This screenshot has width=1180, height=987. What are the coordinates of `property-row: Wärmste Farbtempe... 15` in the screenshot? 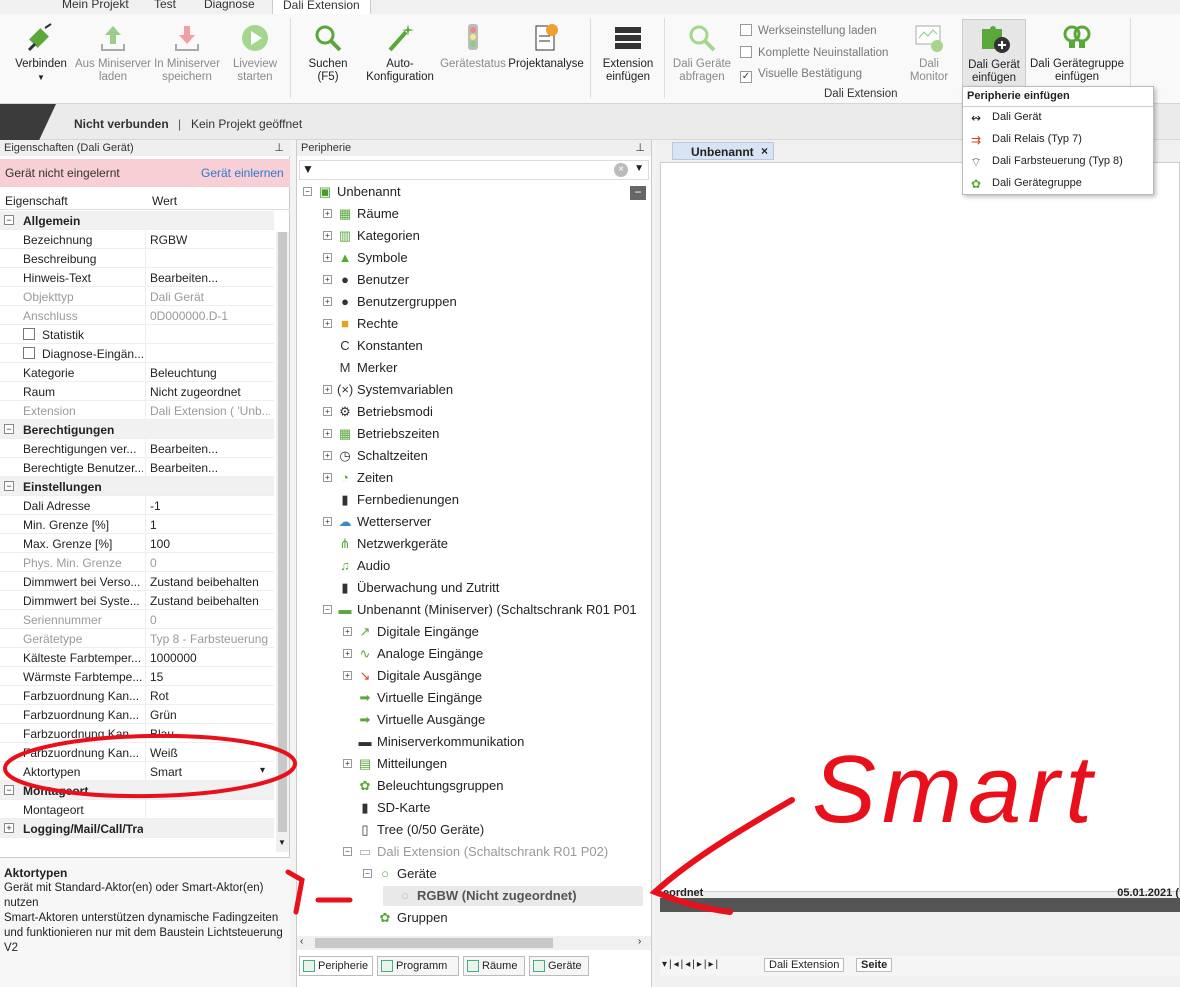 It's located at (137, 676).